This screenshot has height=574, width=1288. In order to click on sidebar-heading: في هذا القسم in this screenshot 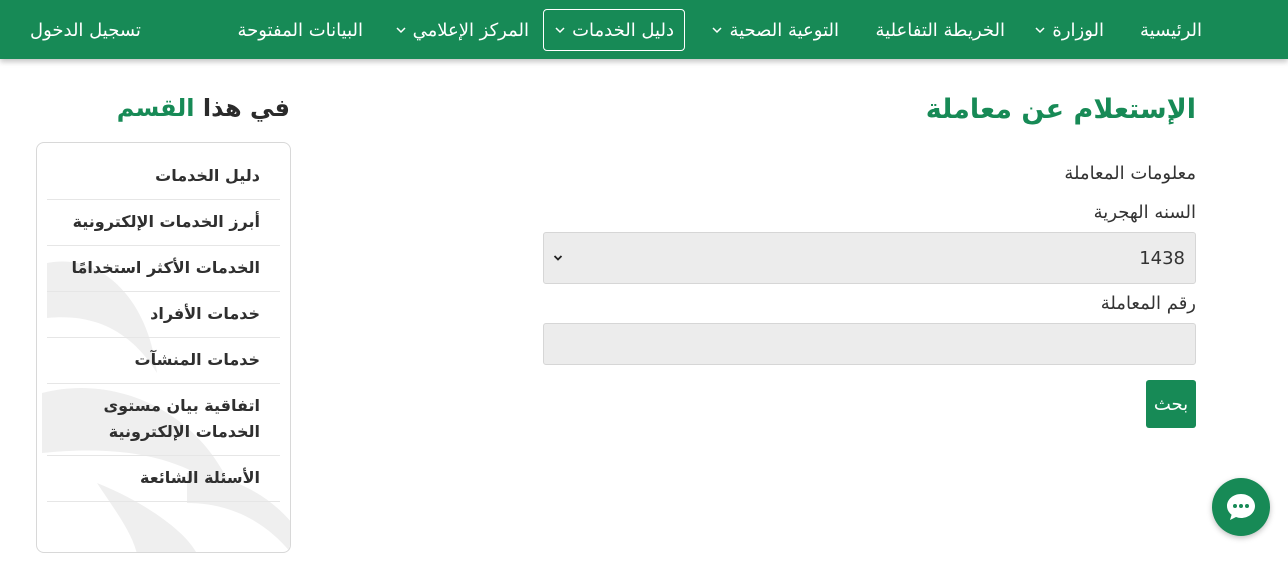, I will do `click(203, 108)`.